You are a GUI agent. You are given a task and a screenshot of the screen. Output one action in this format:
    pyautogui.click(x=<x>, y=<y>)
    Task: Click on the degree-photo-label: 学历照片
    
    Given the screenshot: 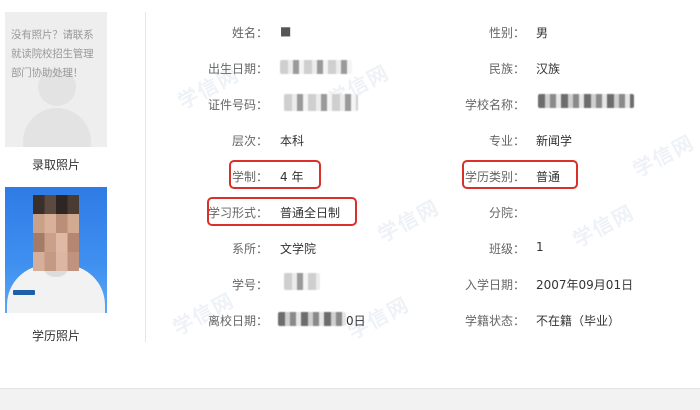 What is the action you would take?
    pyautogui.click(x=55, y=336)
    